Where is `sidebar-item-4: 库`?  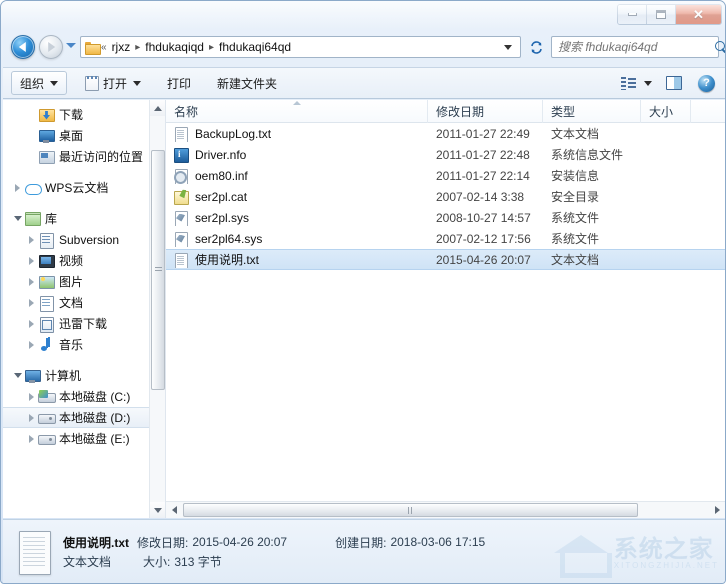 sidebar-item-4: 库 is located at coordinates (84, 218).